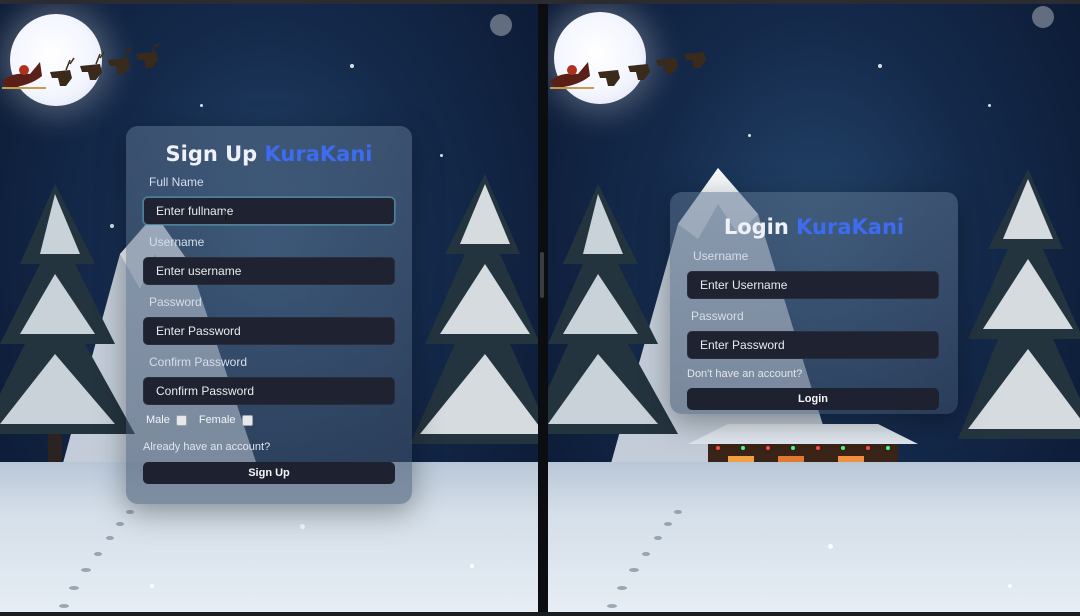 The image size is (1080, 616). What do you see at coordinates (756, 227) in the screenshot?
I see `login-title-prefix: Login` at bounding box center [756, 227].